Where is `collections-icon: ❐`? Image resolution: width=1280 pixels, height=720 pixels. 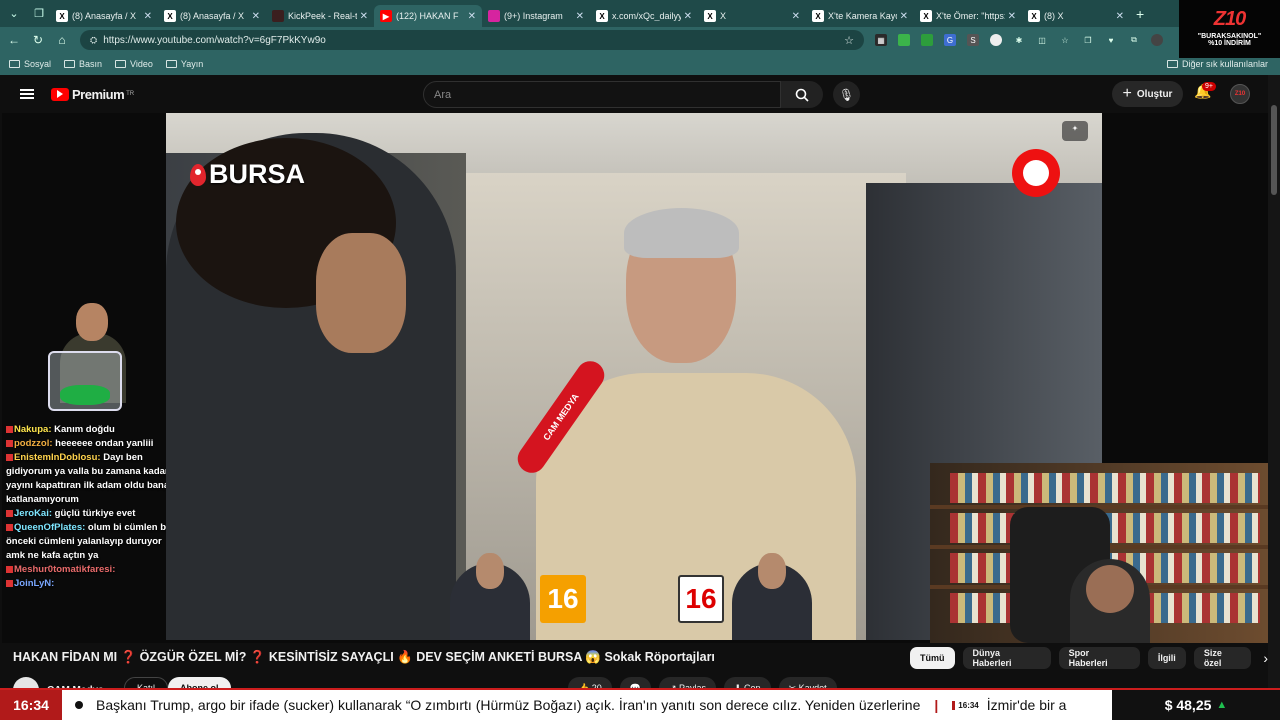 collections-icon: ❐ is located at coordinates (1088, 40).